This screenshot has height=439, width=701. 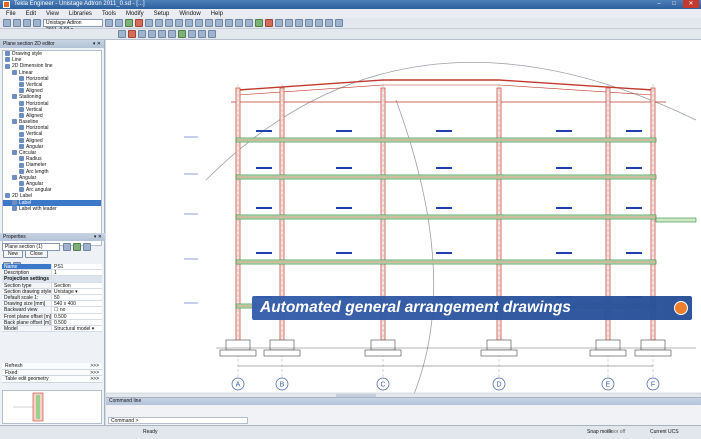 What do you see at coordinates (608, 385) in the screenshot?
I see `grid-label: E` at bounding box center [608, 385].